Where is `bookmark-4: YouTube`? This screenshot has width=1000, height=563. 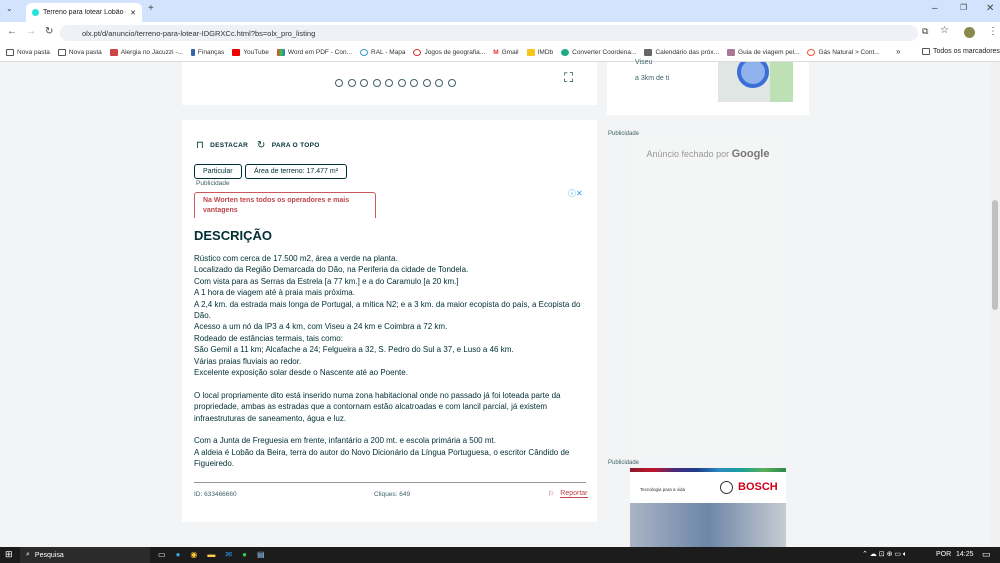
bookmark-4: YouTube is located at coordinates (250, 52).